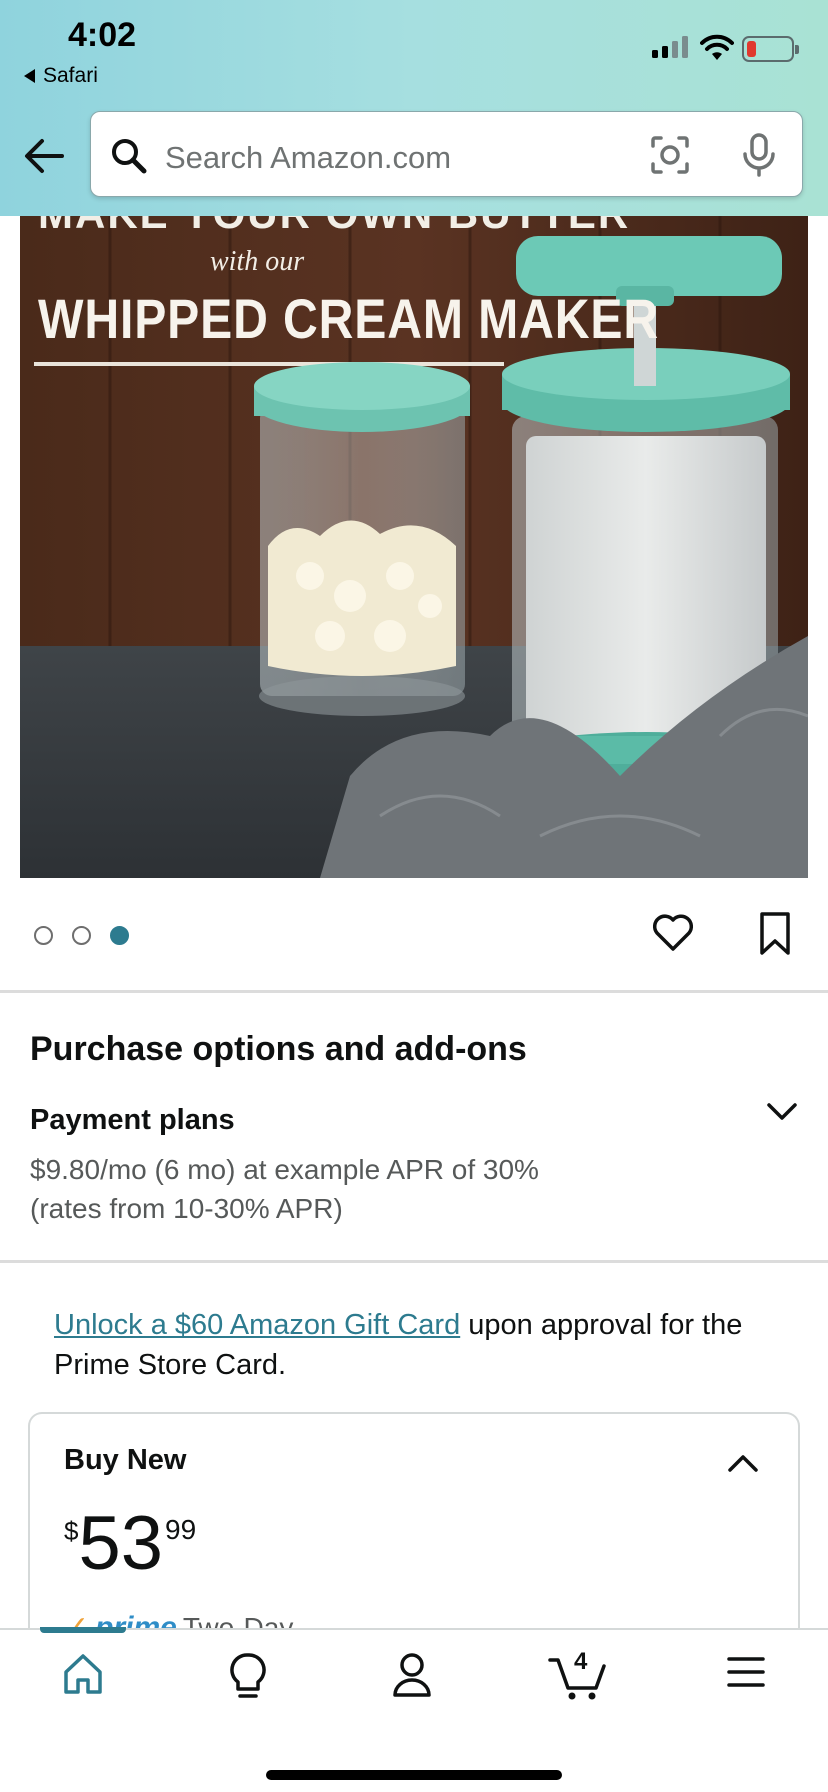 This screenshot has width=828, height=1792. I want to click on chevron-down-icon, so click(782, 1113).